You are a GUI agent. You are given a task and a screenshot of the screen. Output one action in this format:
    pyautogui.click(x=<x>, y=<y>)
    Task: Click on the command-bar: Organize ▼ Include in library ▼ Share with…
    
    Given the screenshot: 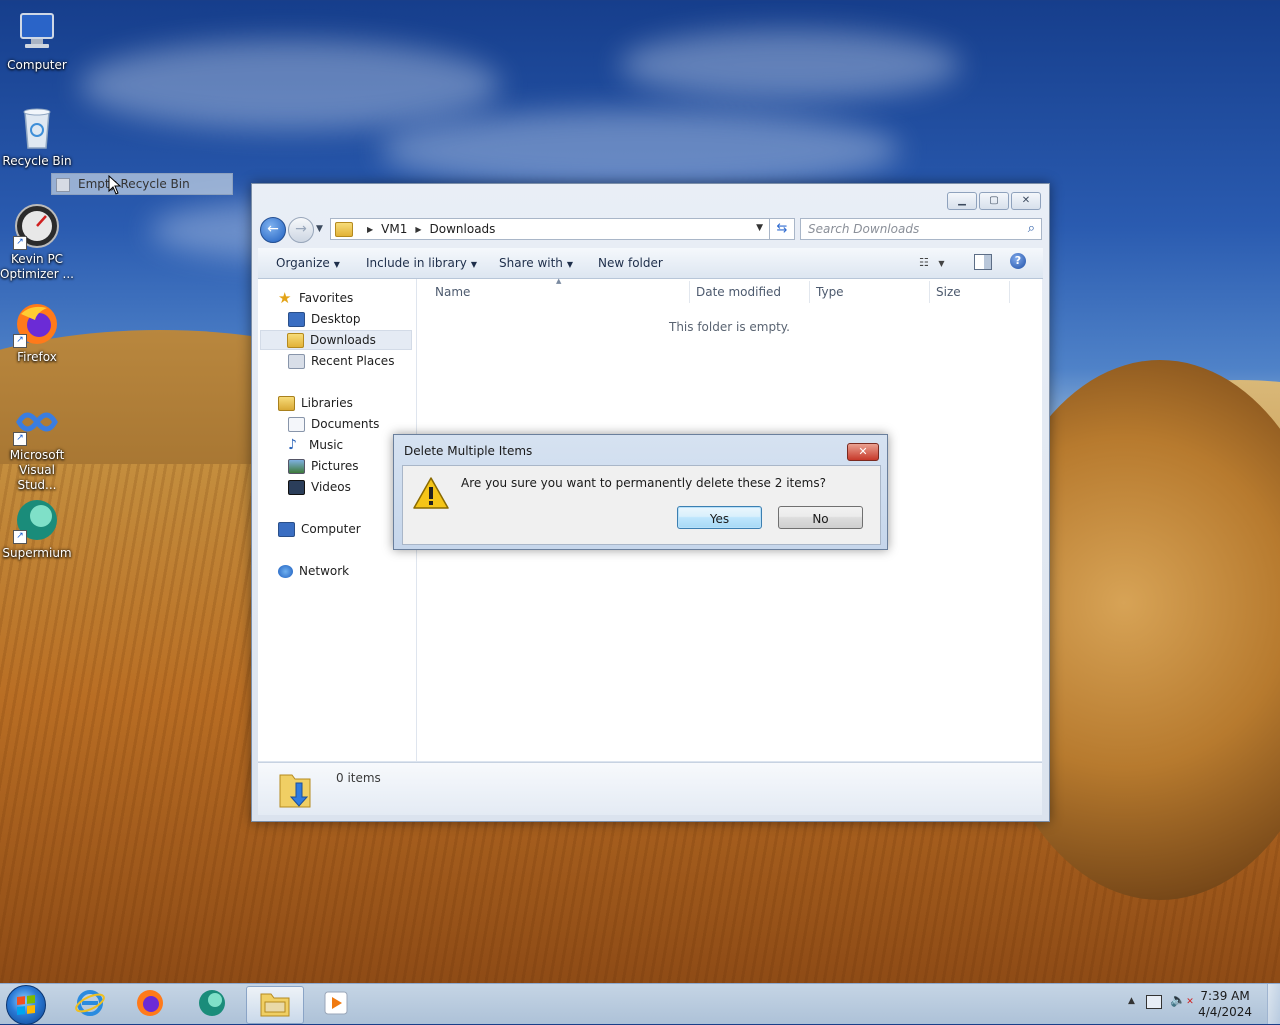 What is the action you would take?
    pyautogui.click(x=650, y=263)
    